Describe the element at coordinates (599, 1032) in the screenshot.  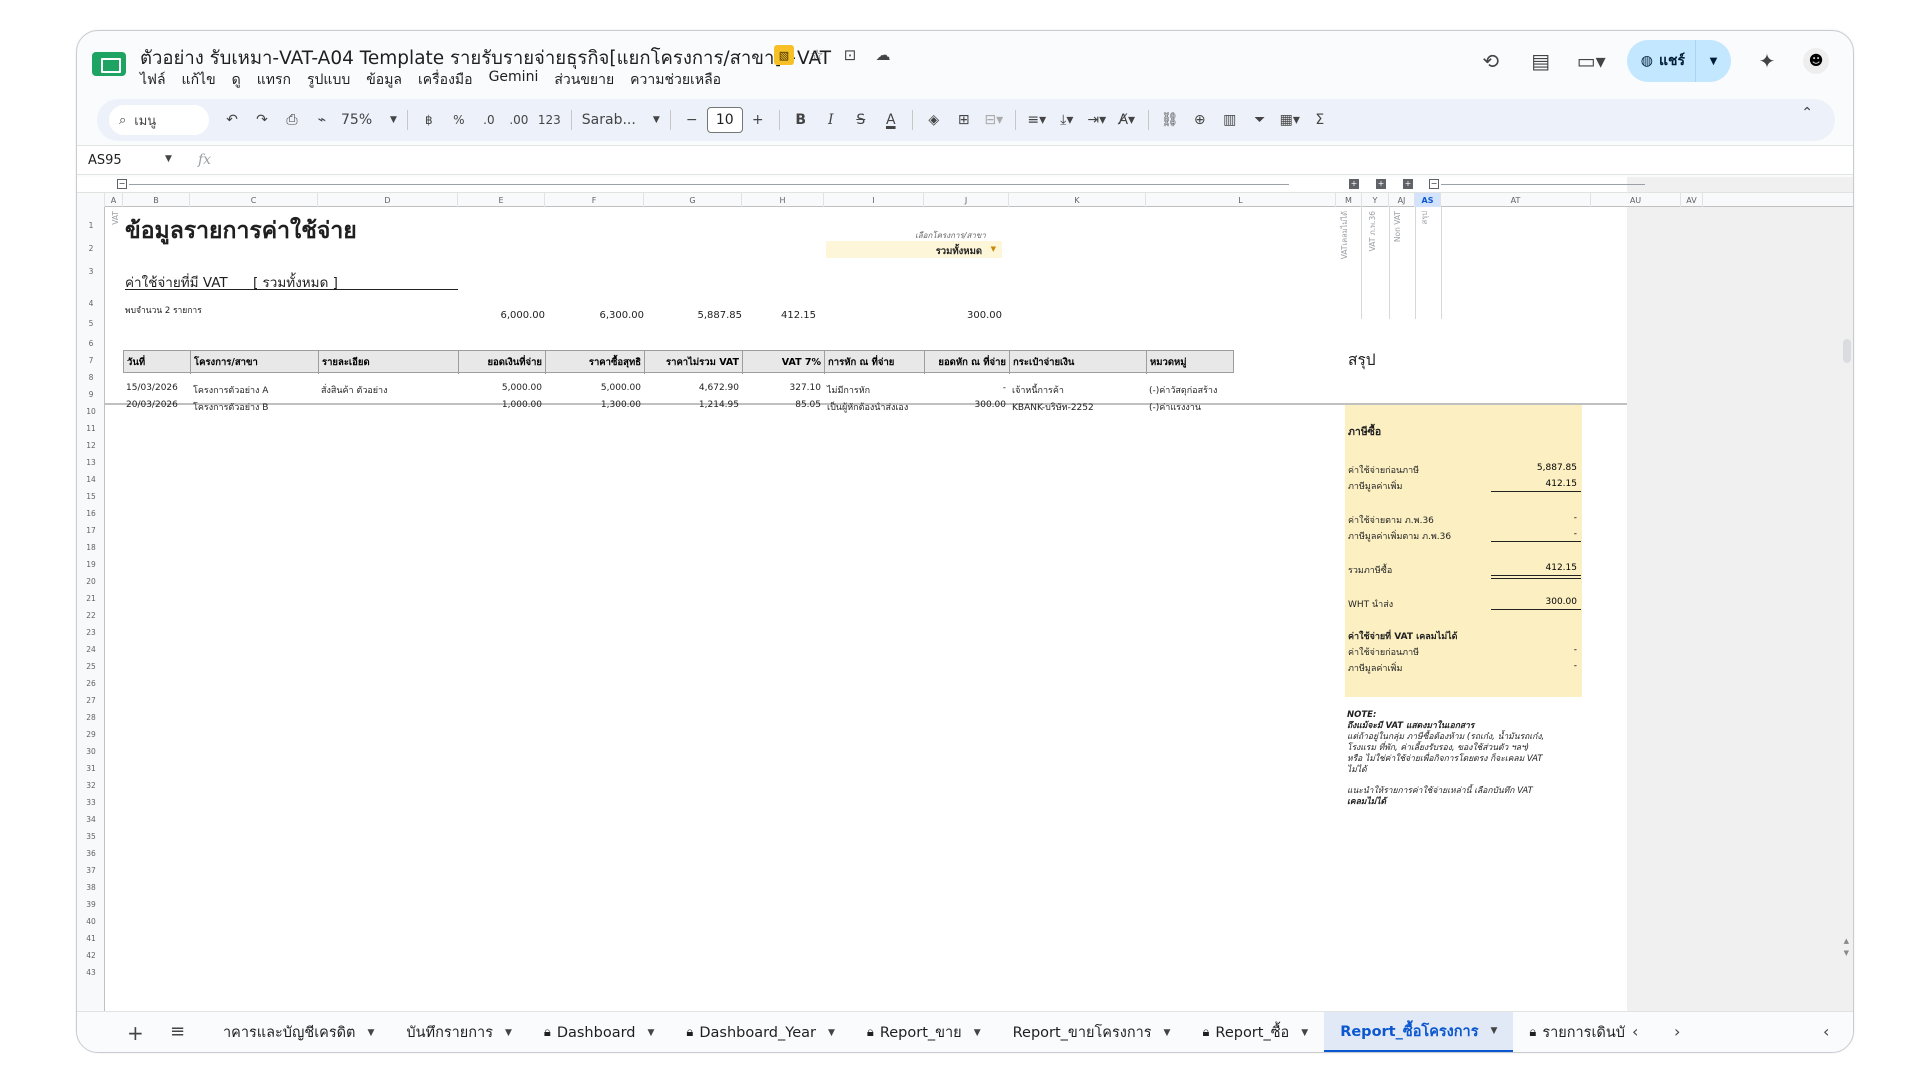
I see `sheet-tab: 🔒︎ Dashboard ▼` at that location.